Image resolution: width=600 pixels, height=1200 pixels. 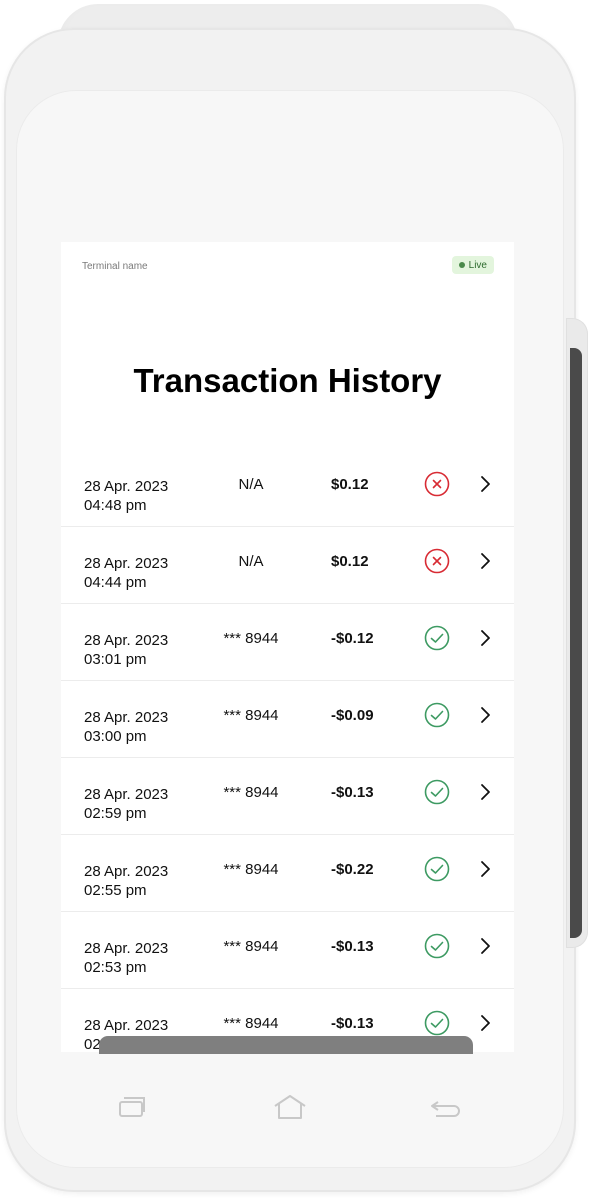 What do you see at coordinates (287, 642) in the screenshot?
I see `transaction-row: 28 Apr. 2023 03:01 pm *** 8944 -$0.12` at bounding box center [287, 642].